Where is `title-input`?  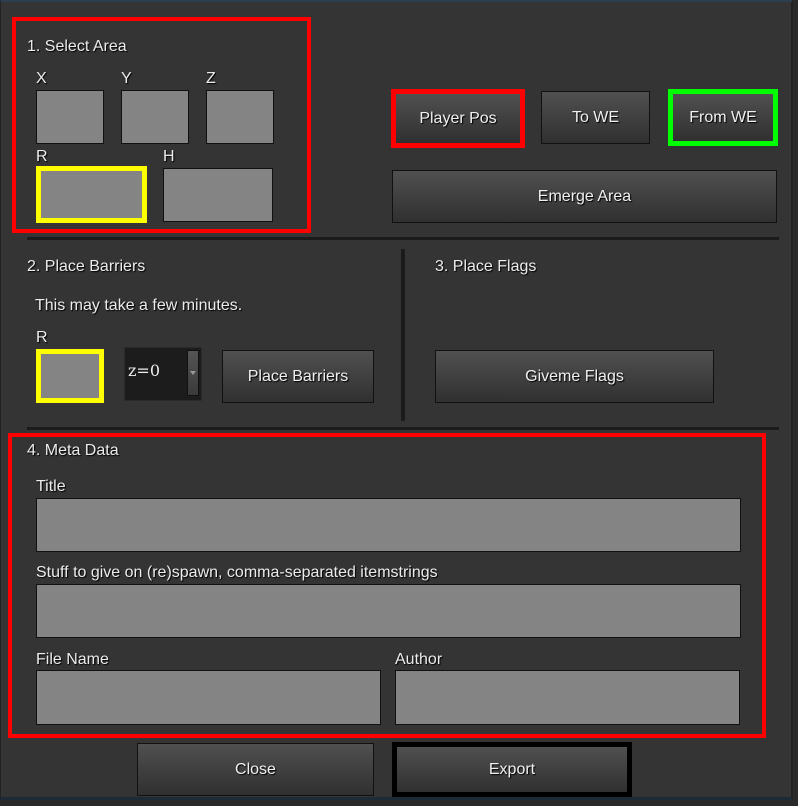
title-input is located at coordinates (388, 525).